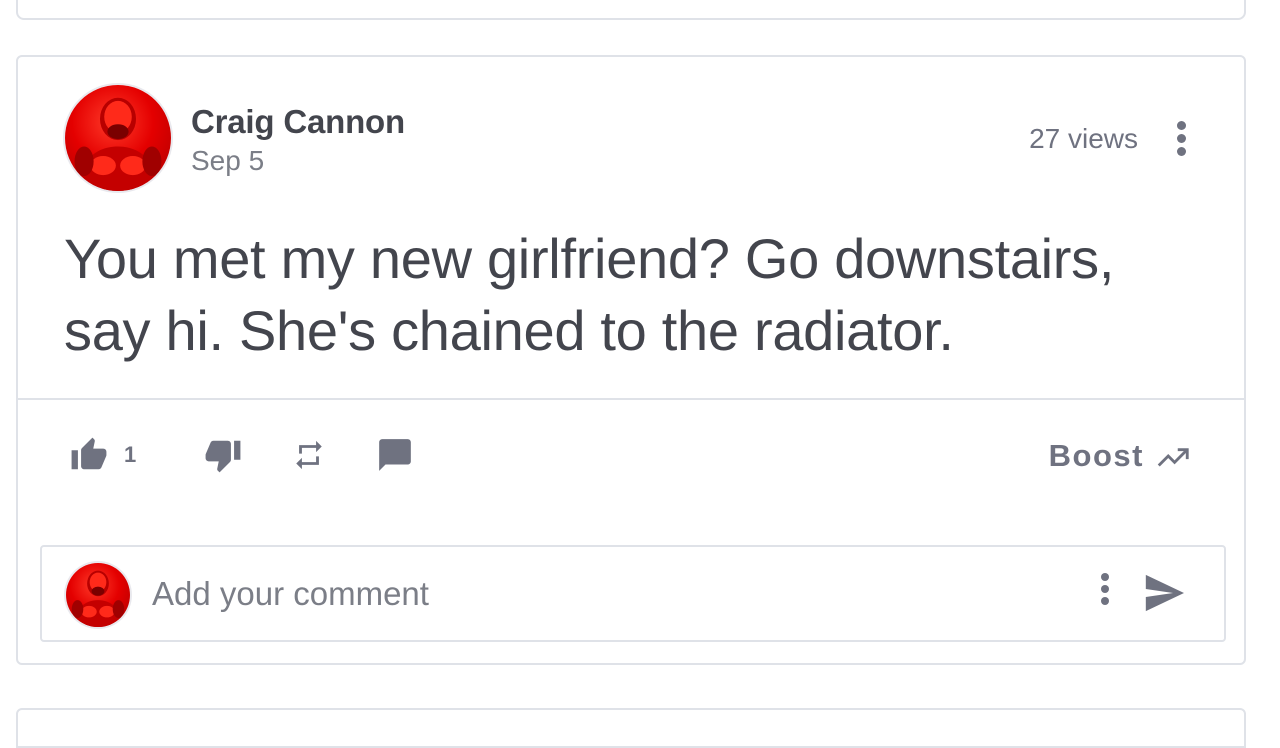 This screenshot has height=748, width=1280. Describe the element at coordinates (89, 453) in the screenshot. I see `thumb-up-icon` at that location.